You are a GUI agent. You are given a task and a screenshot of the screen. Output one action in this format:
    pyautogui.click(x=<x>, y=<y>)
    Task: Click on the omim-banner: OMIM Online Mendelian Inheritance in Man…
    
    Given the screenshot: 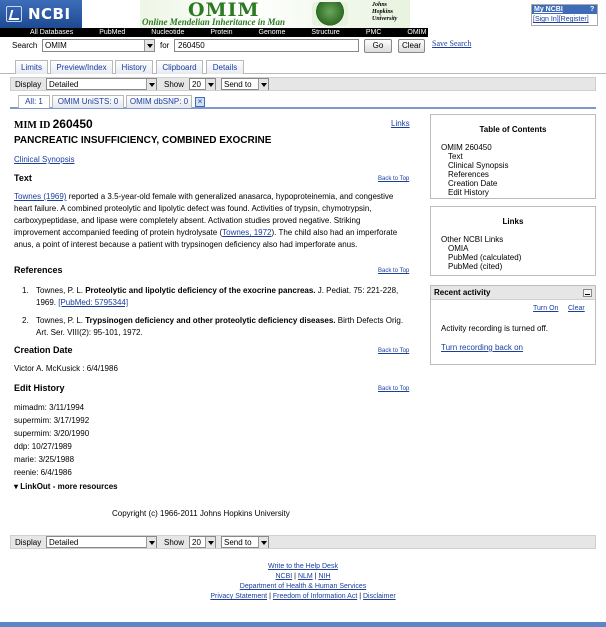 What is the action you would take?
    pyautogui.click(x=275, y=14)
    